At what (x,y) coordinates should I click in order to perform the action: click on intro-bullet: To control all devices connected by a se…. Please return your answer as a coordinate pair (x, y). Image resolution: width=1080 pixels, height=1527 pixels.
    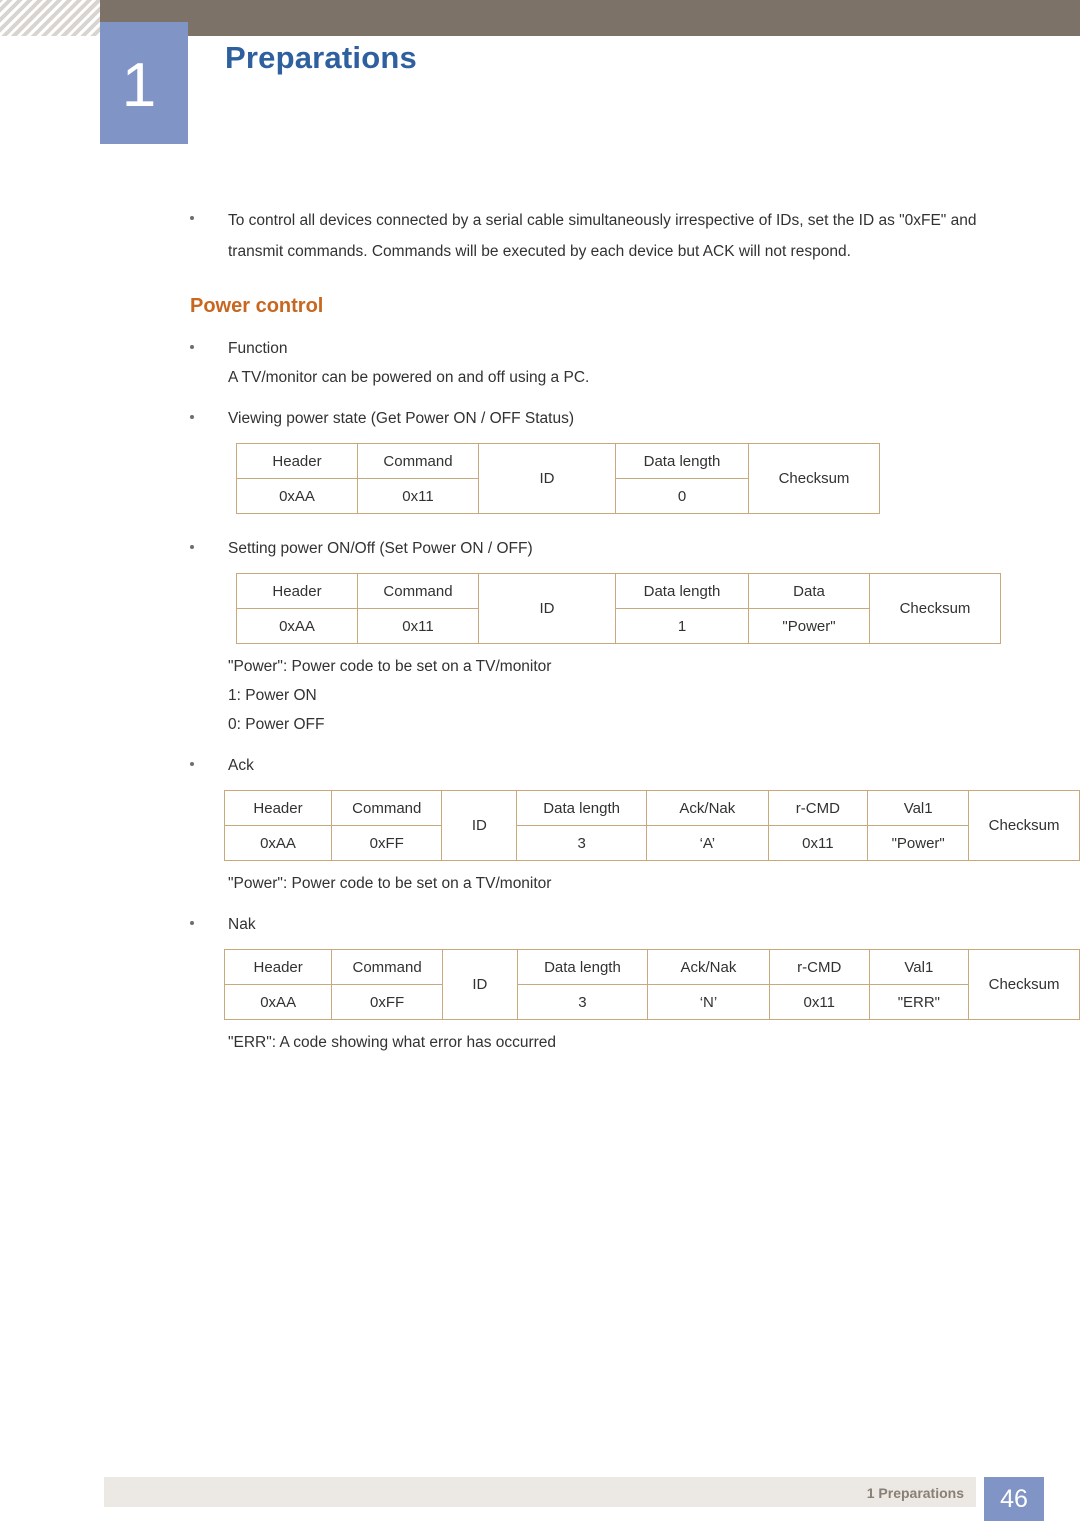
    Looking at the image, I should click on (540, 236).